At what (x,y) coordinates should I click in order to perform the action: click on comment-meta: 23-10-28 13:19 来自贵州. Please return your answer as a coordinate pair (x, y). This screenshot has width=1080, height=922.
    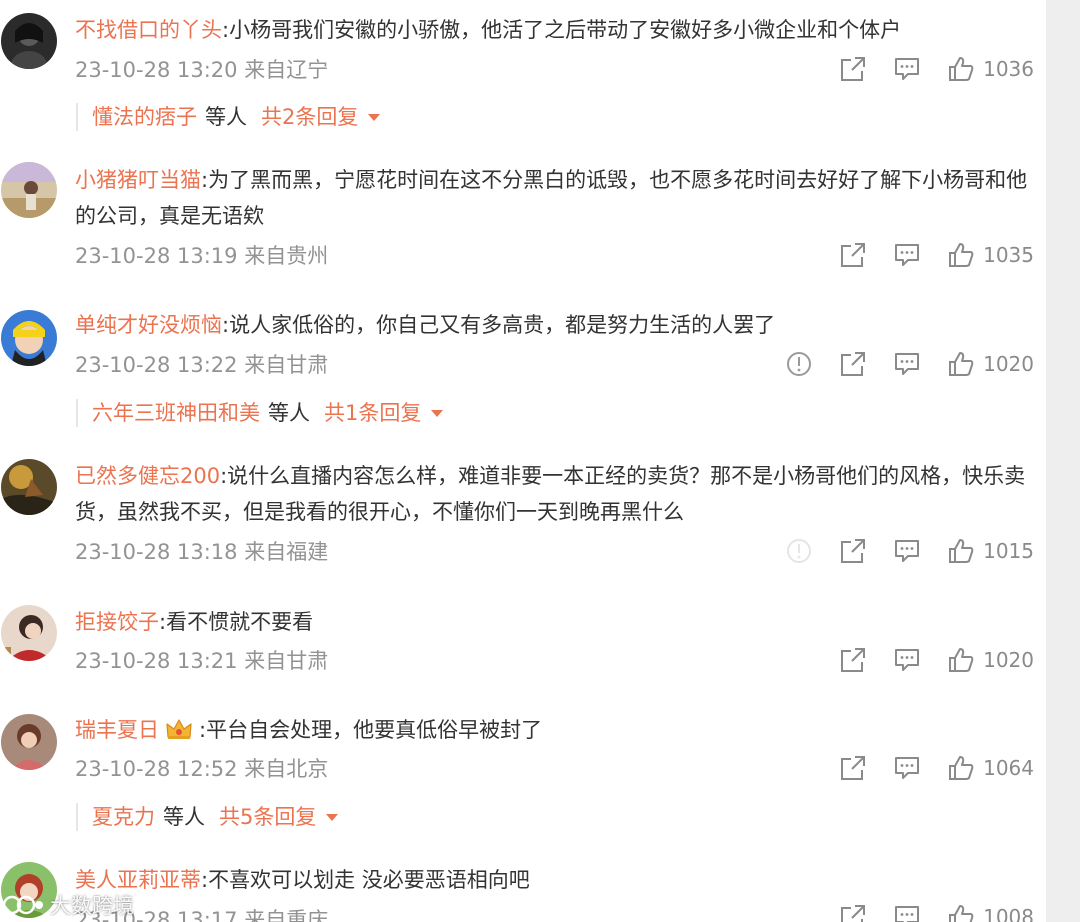
    Looking at the image, I should click on (201, 256).